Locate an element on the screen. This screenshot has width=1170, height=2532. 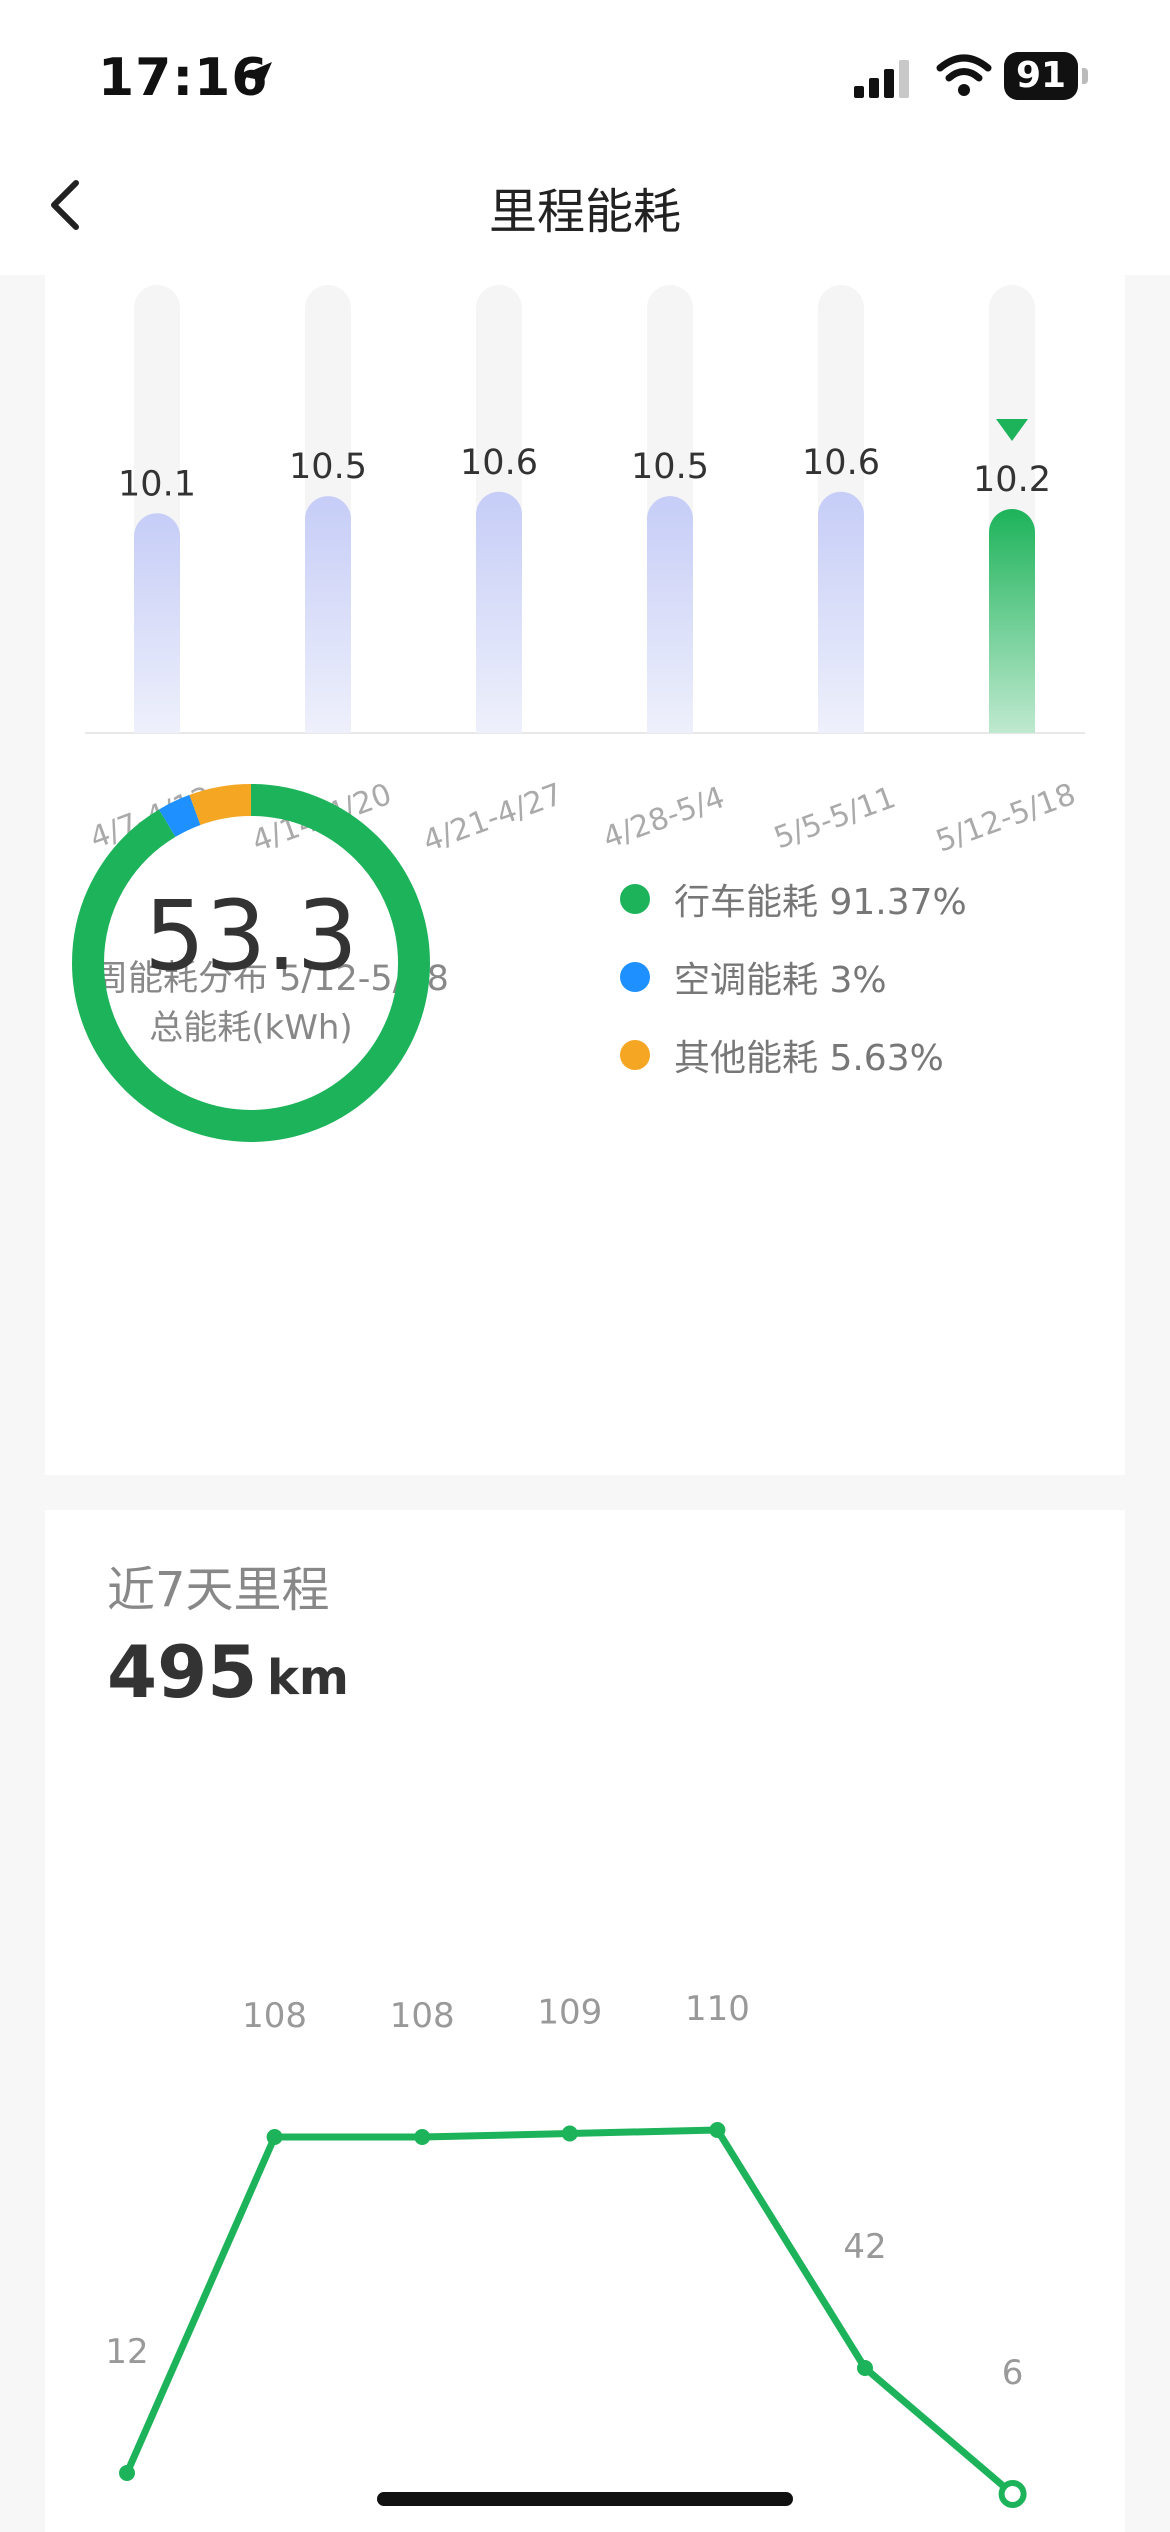
point-value-label: 109 is located at coordinates (569, 2013).